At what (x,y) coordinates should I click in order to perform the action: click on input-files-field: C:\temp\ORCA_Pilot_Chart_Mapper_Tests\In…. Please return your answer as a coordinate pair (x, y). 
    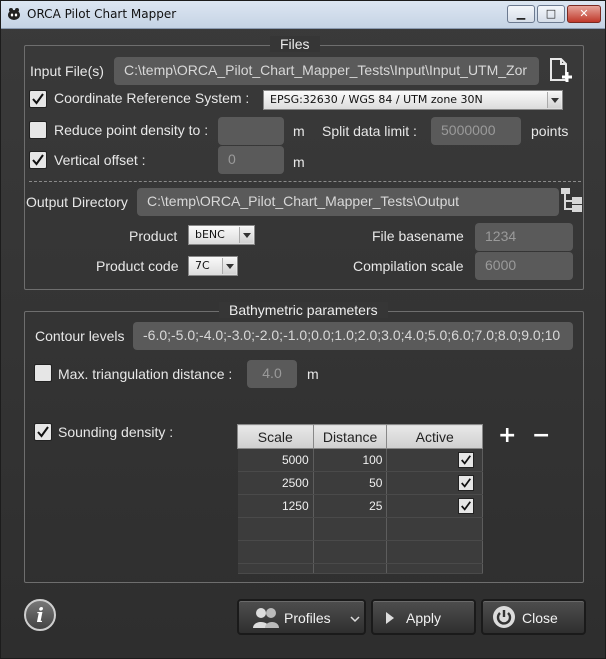
    Looking at the image, I should click on (326, 71).